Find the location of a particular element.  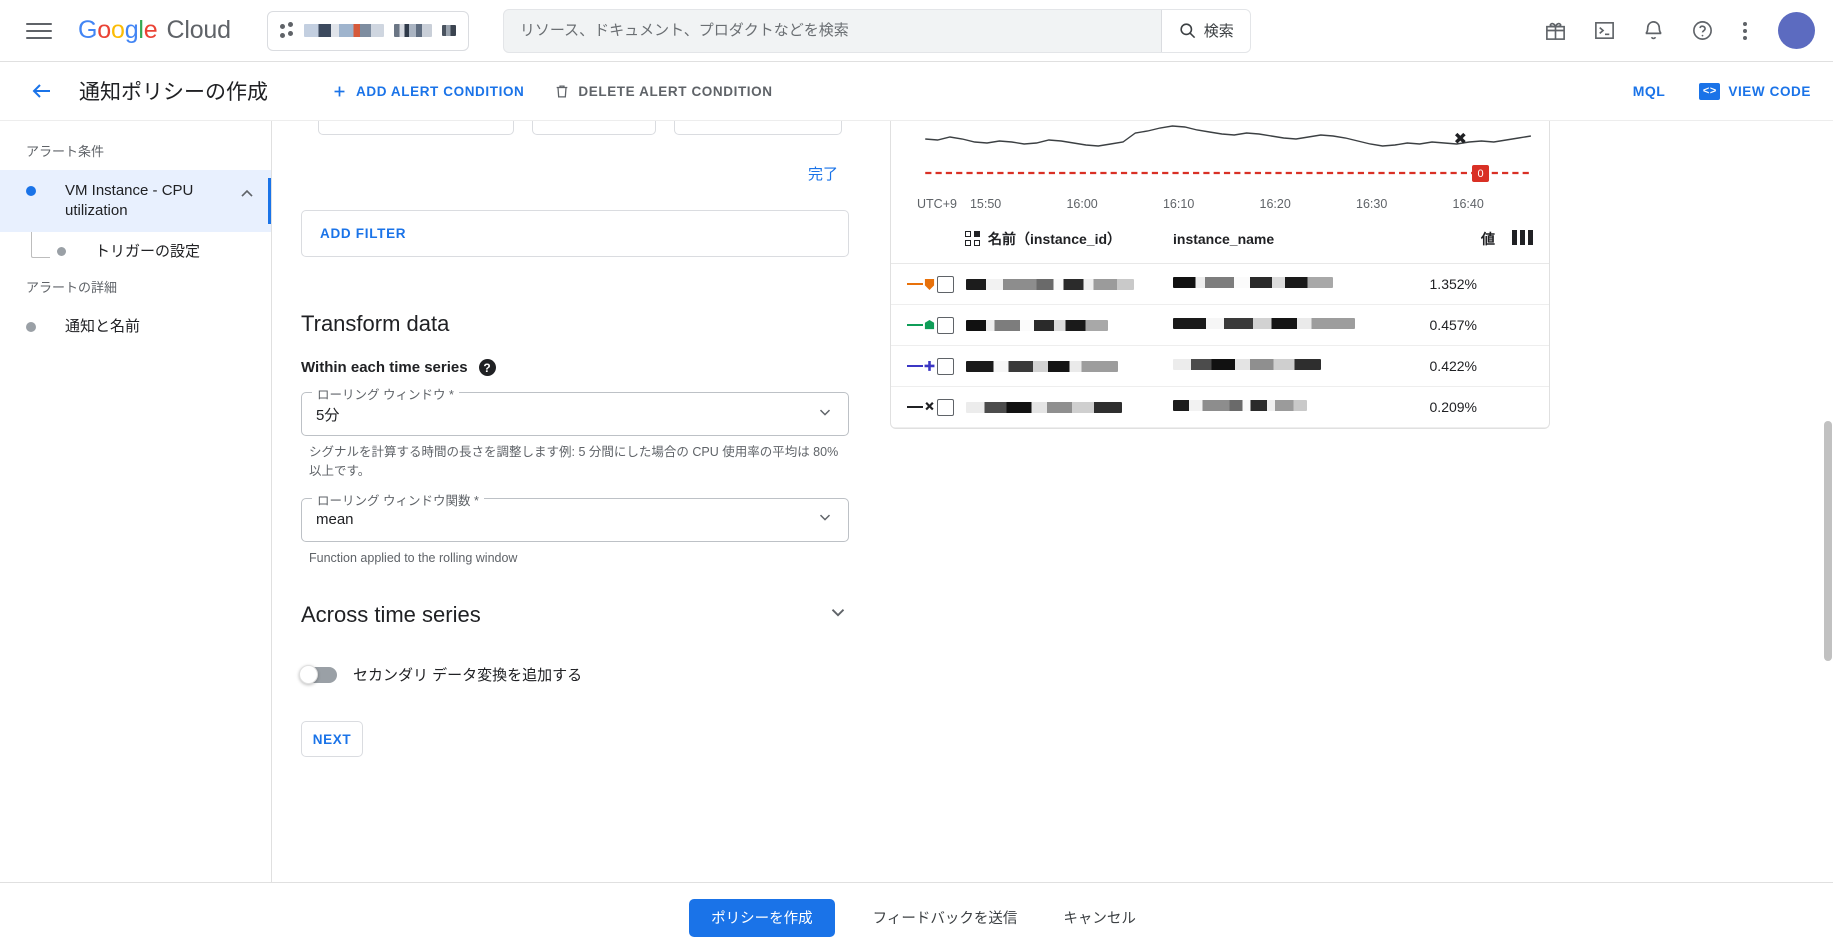

next-button: NEXT is located at coordinates (332, 739).